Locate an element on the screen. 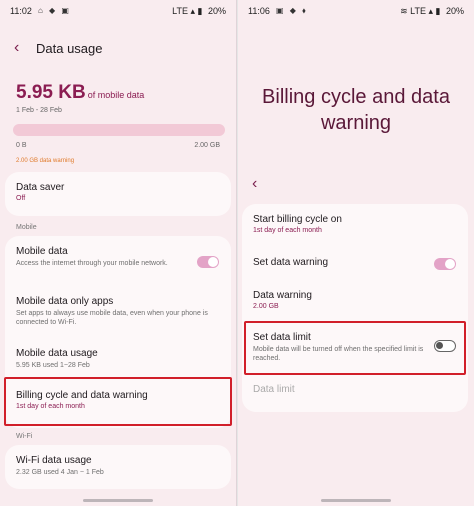  axis-min-label: 0 B is located at coordinates (21, 145).